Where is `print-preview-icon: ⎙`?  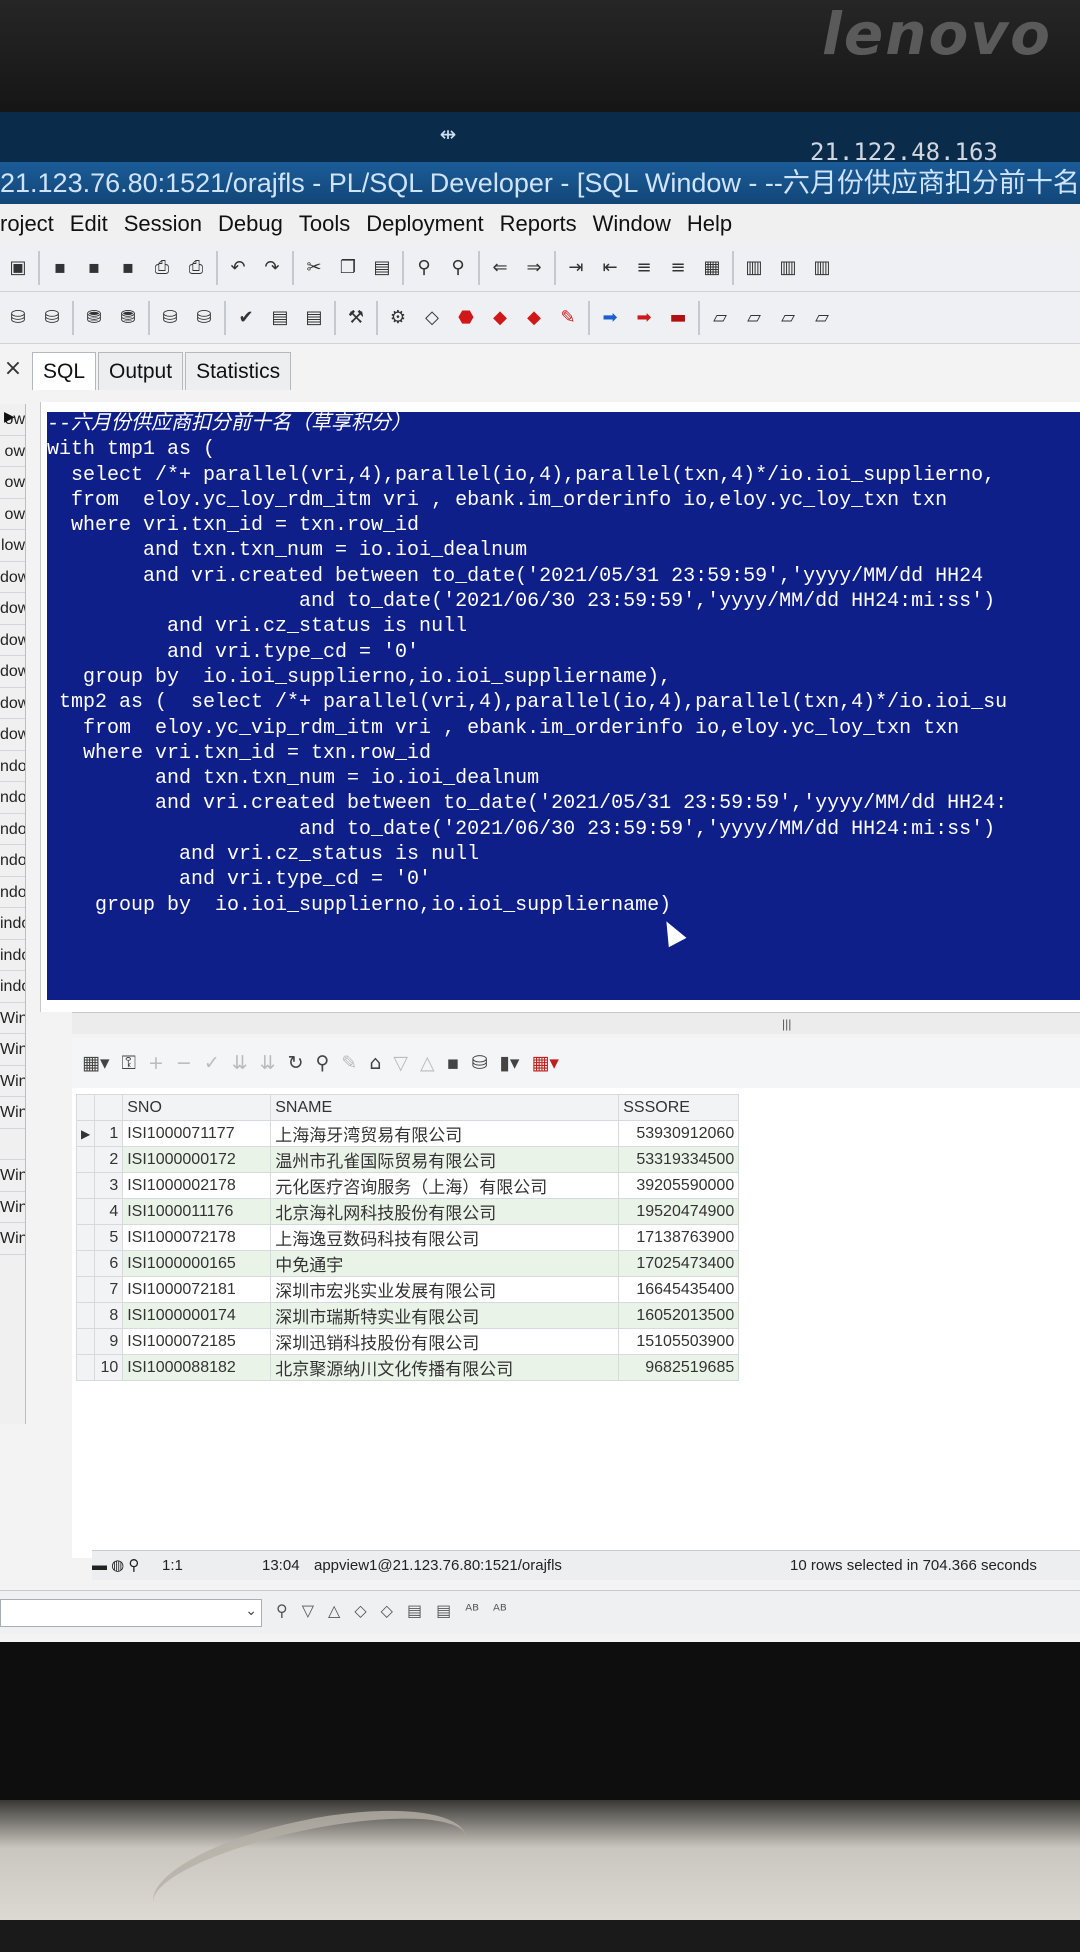 print-preview-icon: ⎙ is located at coordinates (196, 268).